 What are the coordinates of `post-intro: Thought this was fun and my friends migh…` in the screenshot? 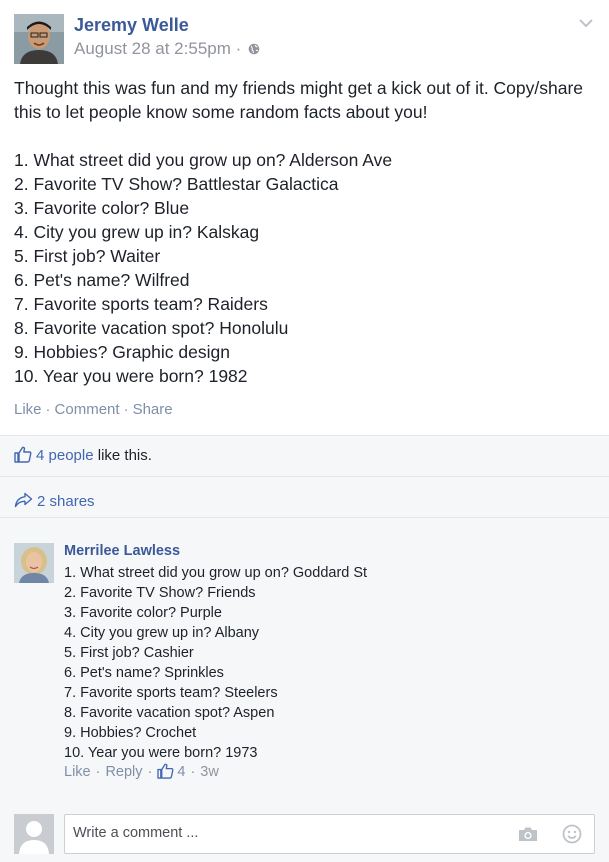 It's located at (299, 100).